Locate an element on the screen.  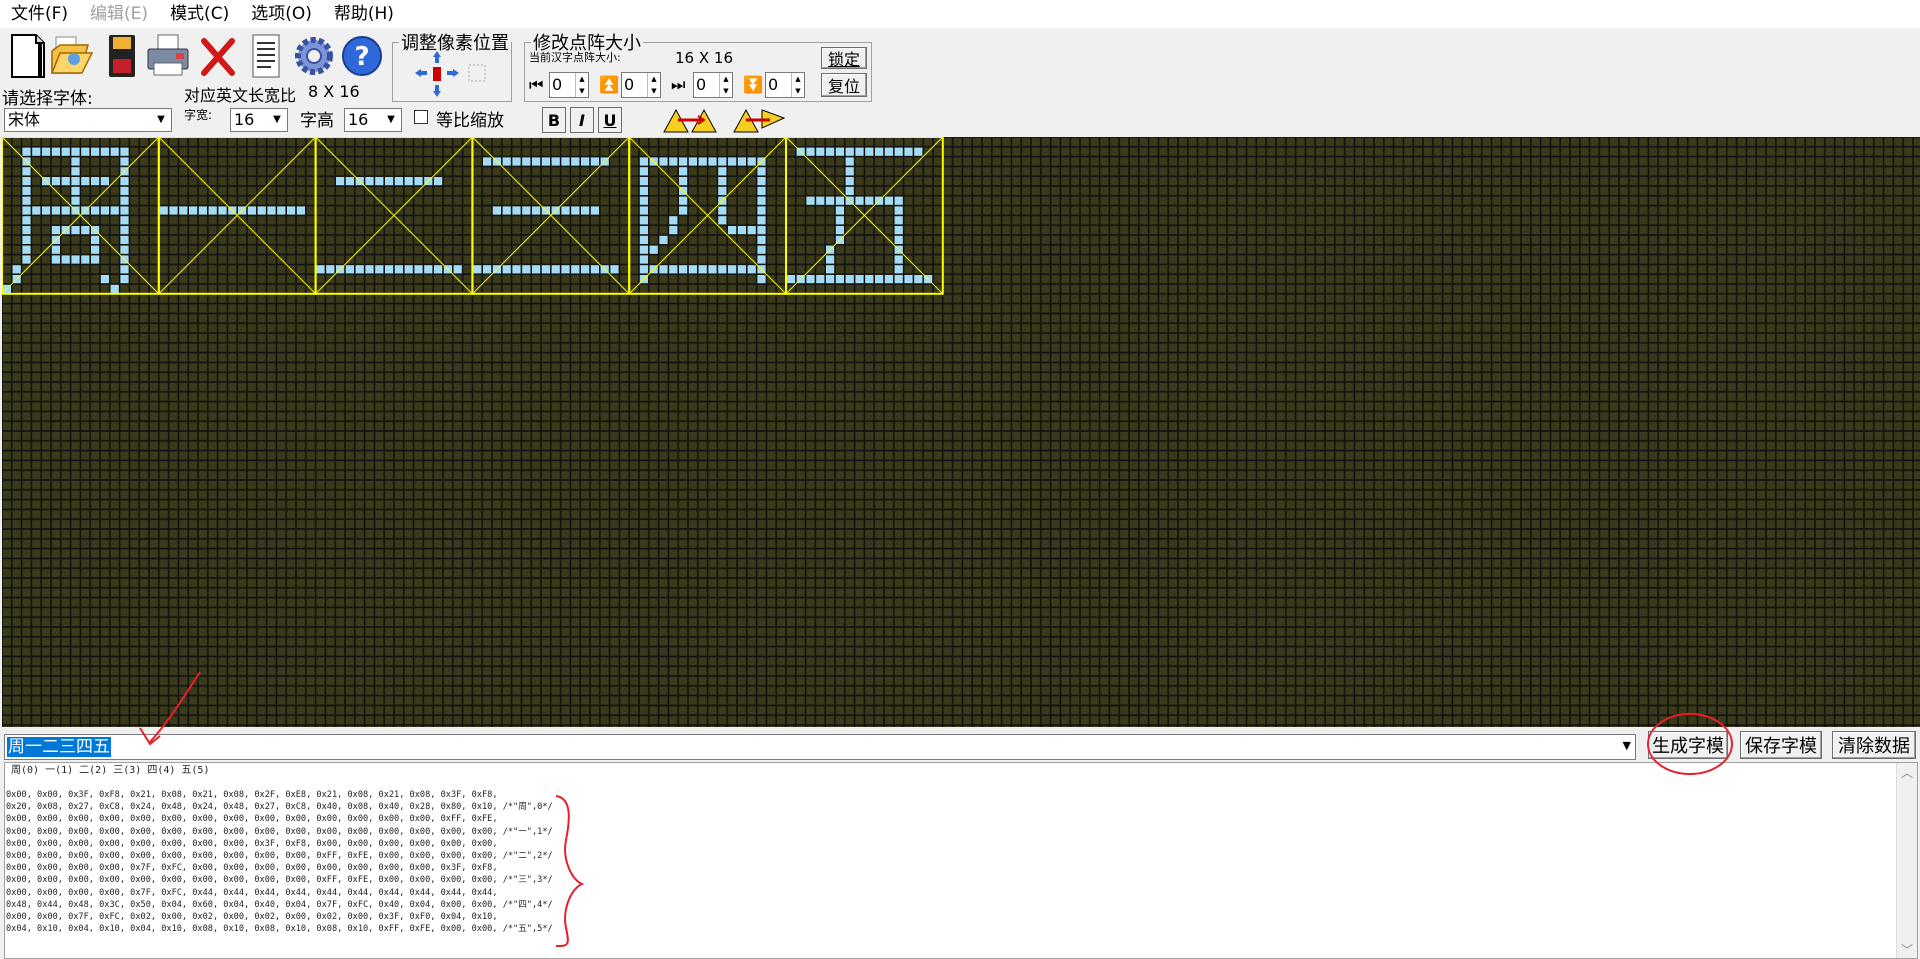
menu-edit: 编辑(E) is located at coordinates (119, 14).